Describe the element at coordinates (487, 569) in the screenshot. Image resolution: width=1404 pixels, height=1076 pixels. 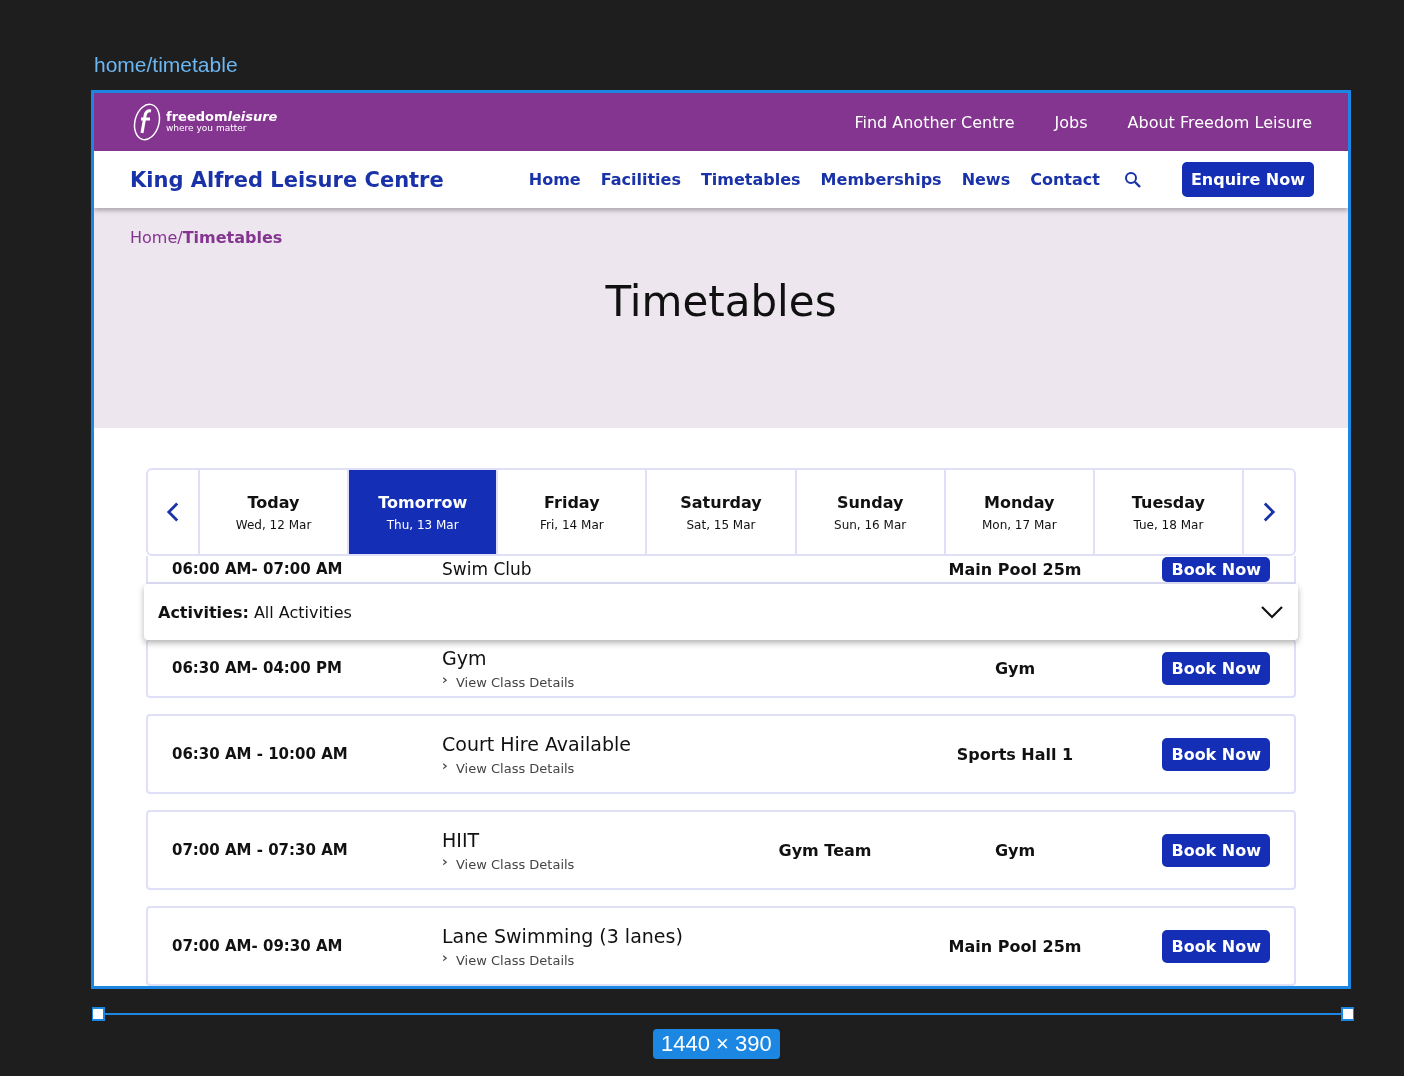
I see `session-title: Swim Club` at that location.